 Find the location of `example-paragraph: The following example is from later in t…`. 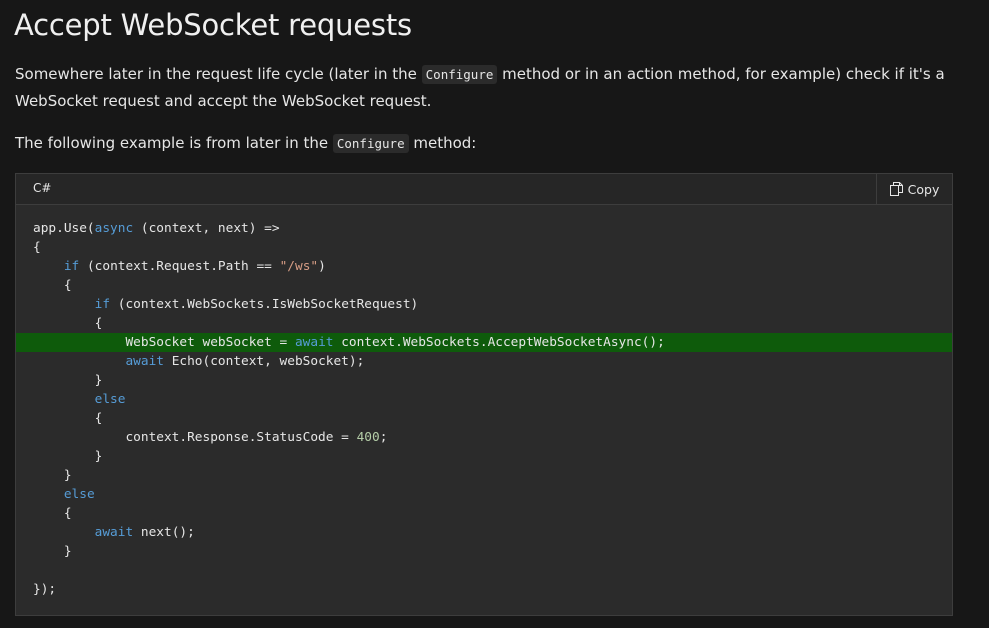

example-paragraph: The following example is from later in t… is located at coordinates (485, 143).